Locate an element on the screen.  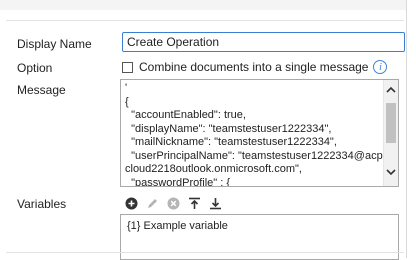
option-label: Option is located at coordinates (35, 68).